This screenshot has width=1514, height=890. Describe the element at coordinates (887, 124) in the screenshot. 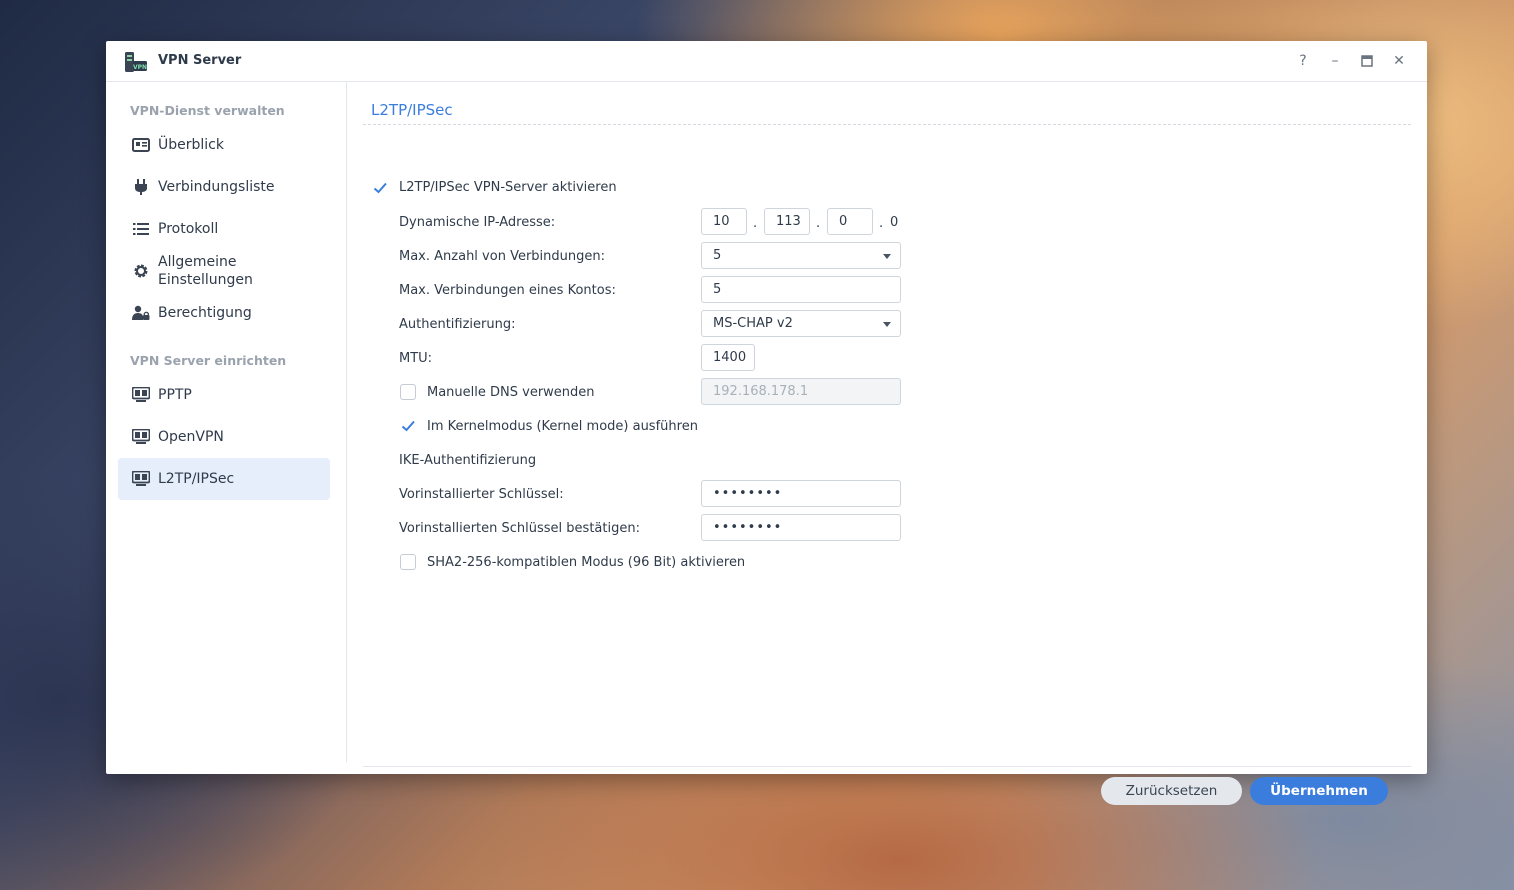

I see `section-divider` at that location.